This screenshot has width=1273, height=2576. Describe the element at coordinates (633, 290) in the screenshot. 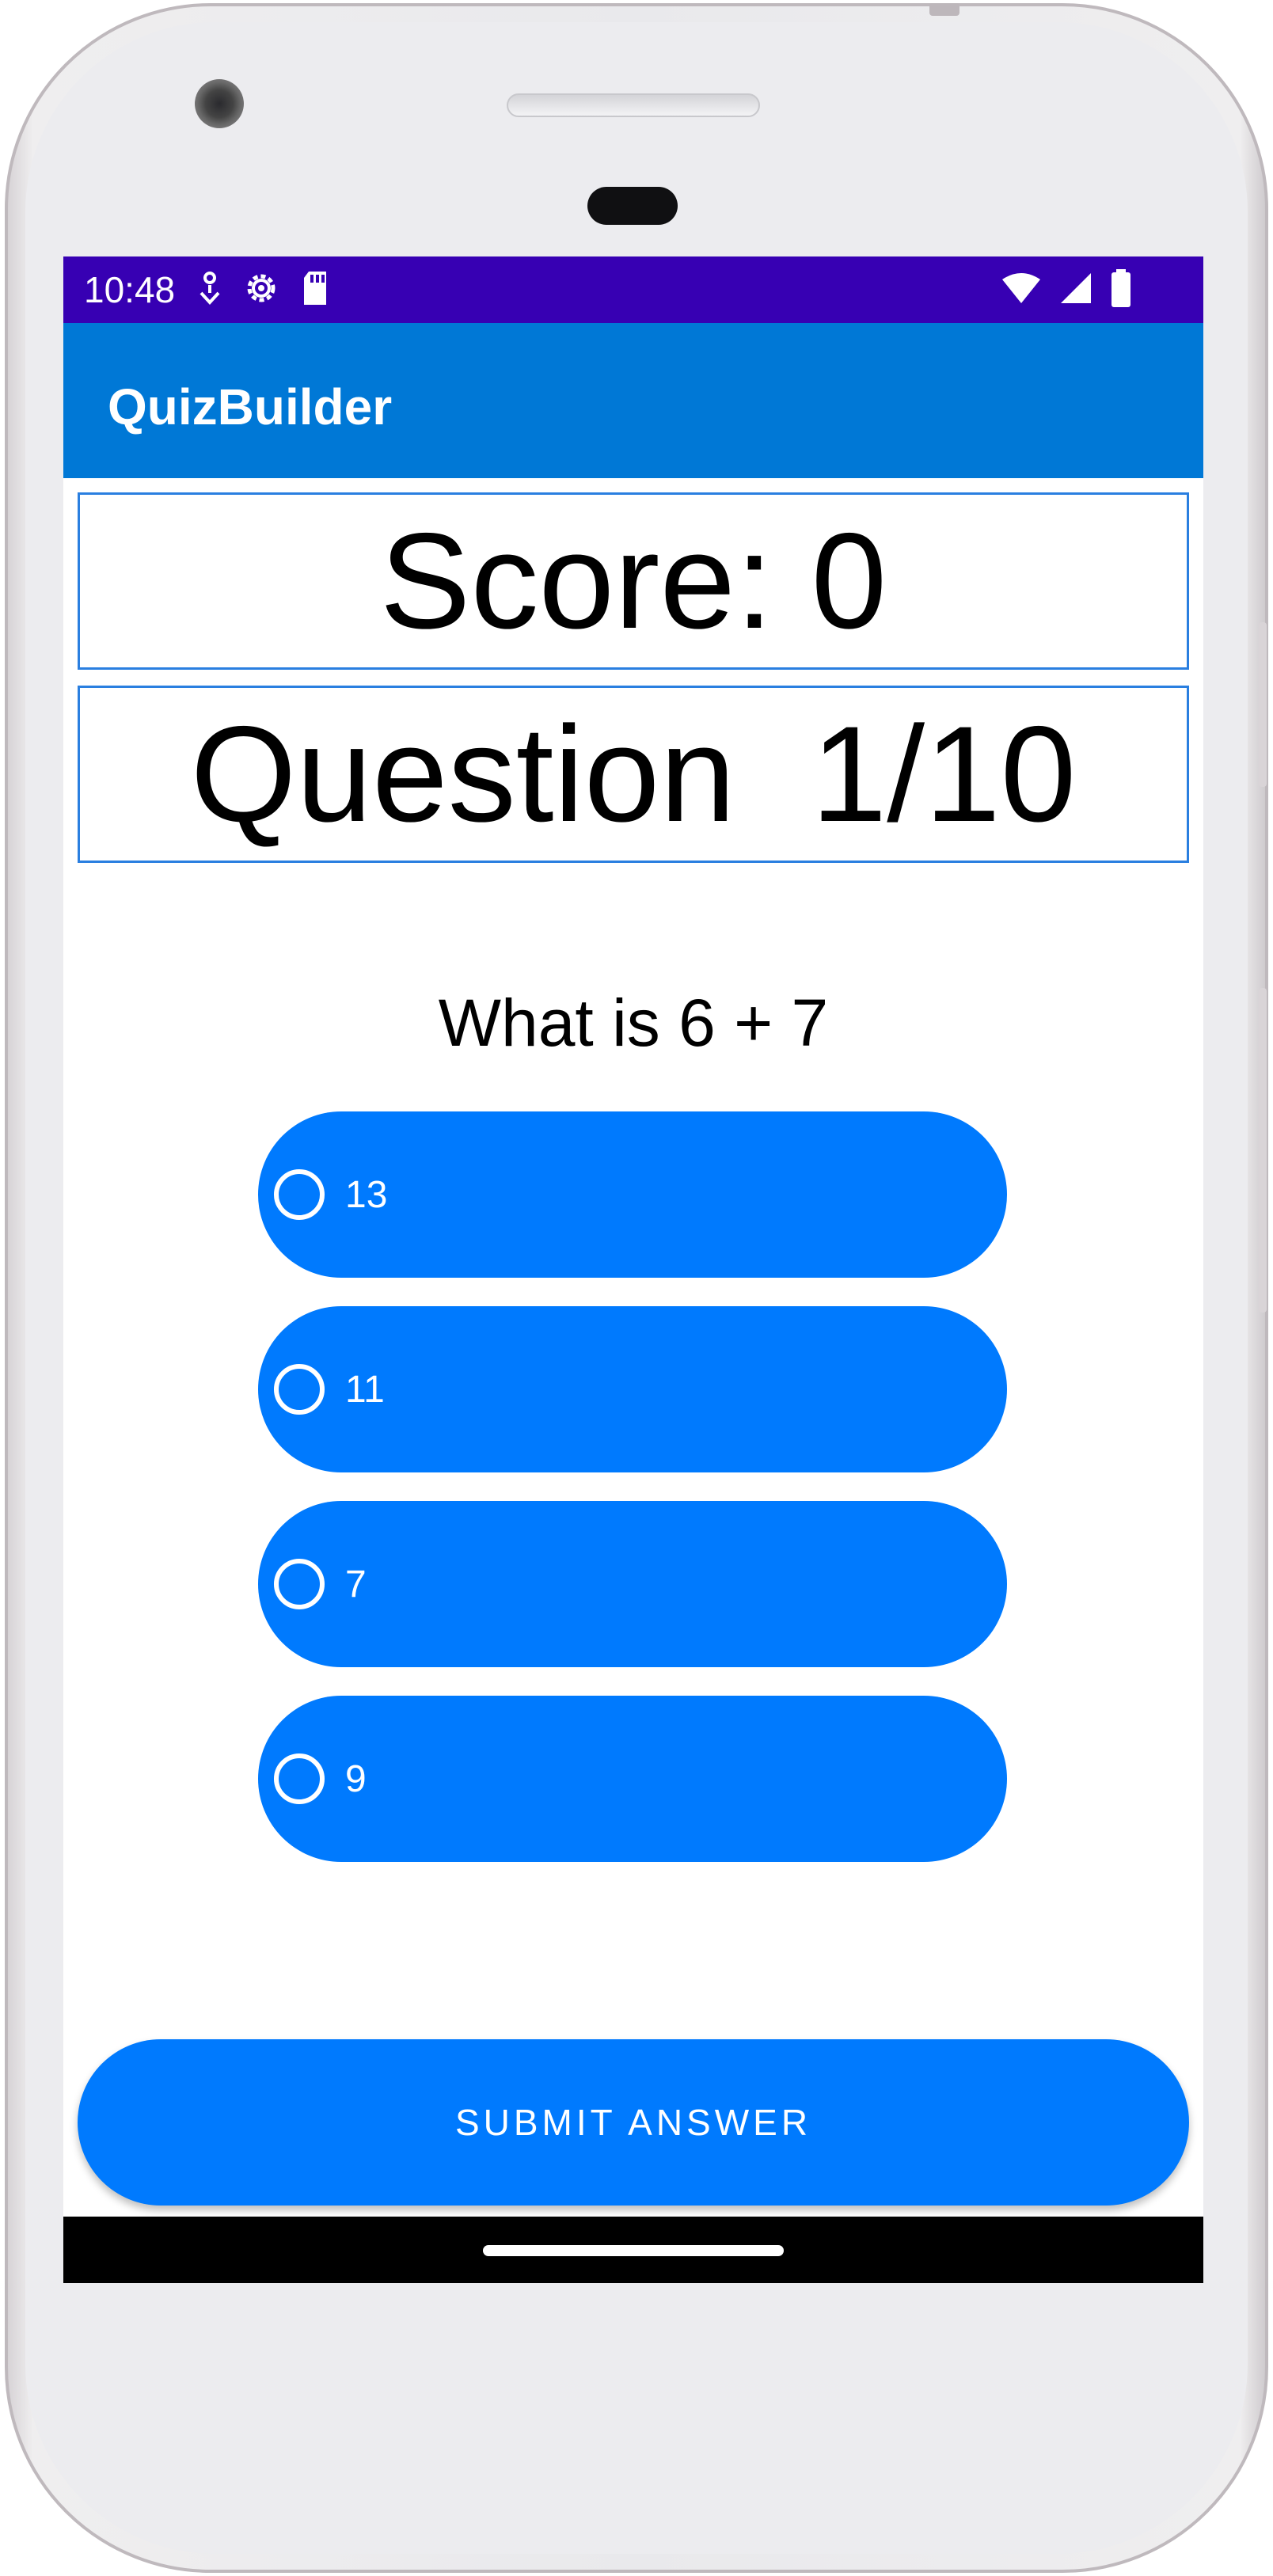

I see `status-bar: 10:48` at that location.